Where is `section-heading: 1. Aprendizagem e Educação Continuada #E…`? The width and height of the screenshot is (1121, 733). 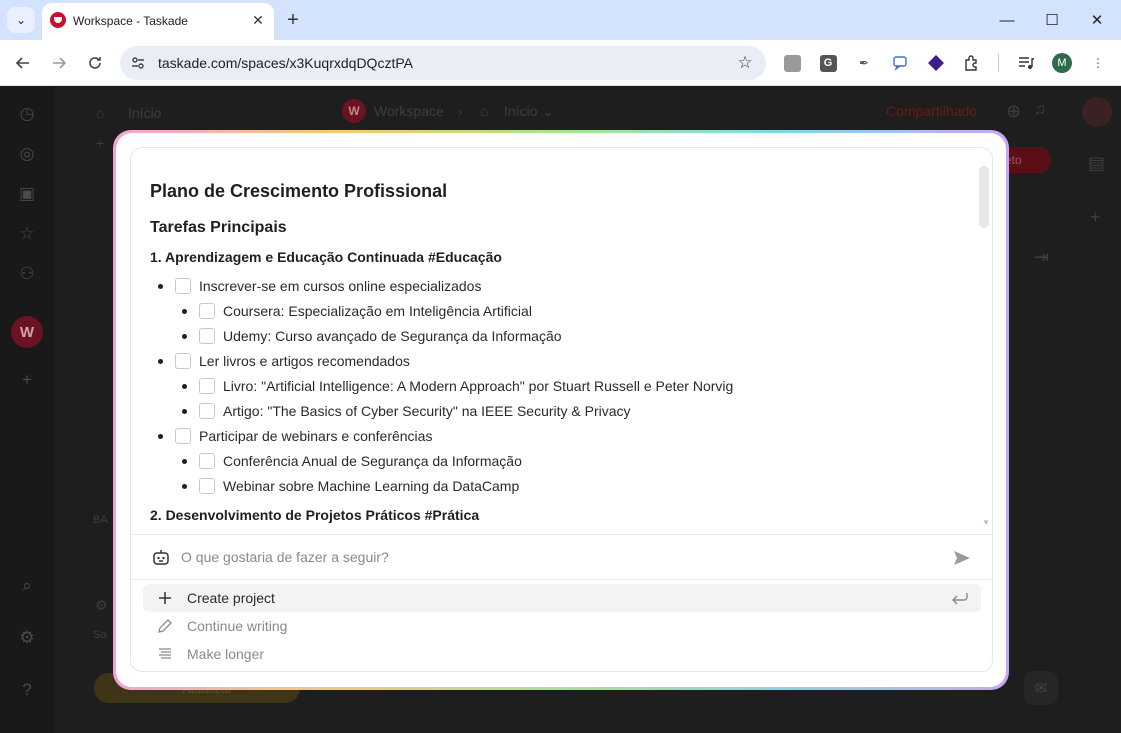
section-heading: 1. Aprendizagem e Educação Continuada #E… is located at coordinates (326, 257).